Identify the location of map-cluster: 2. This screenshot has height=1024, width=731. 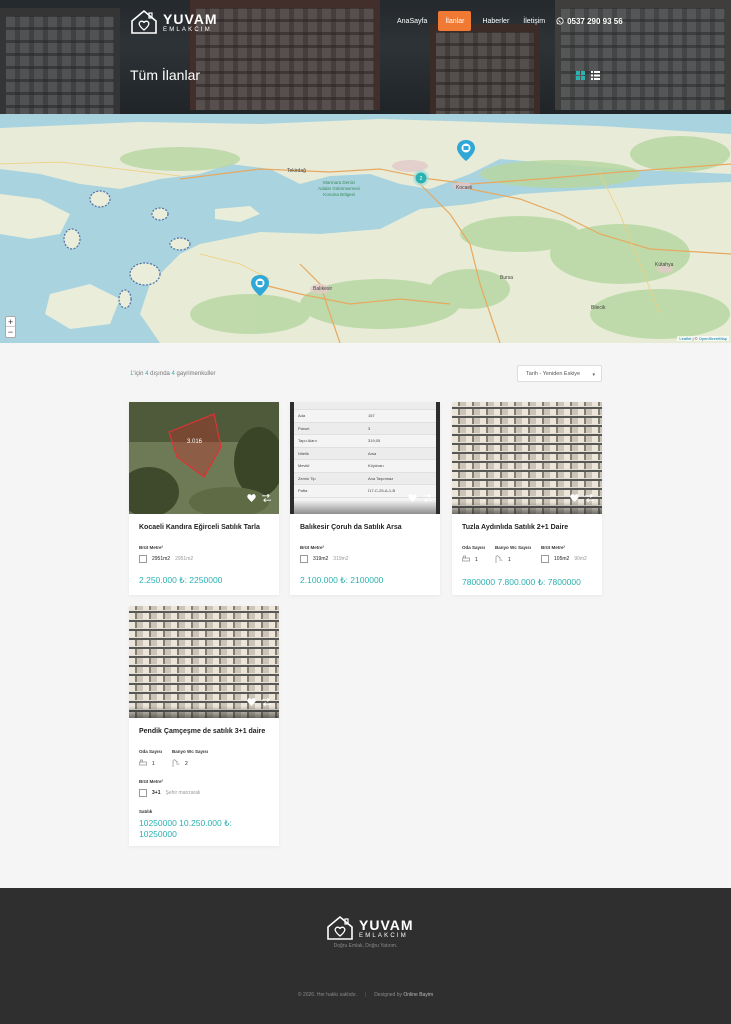
(421, 178).